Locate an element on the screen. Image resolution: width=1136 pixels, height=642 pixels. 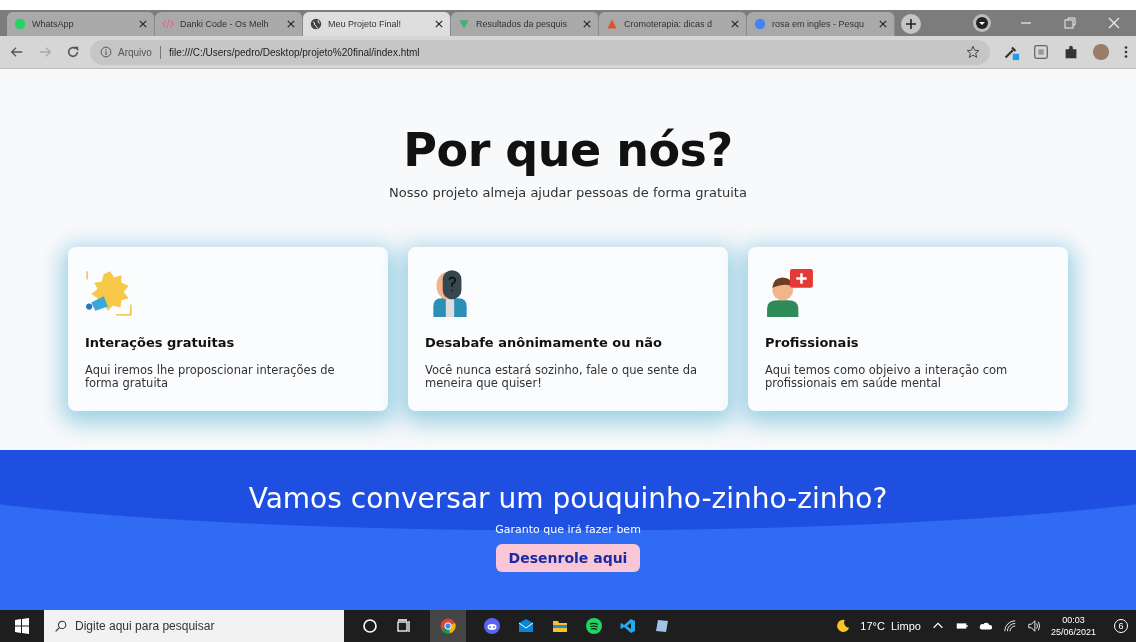
clock-date: 25/06/2021 is located at coordinates (1073, 632).